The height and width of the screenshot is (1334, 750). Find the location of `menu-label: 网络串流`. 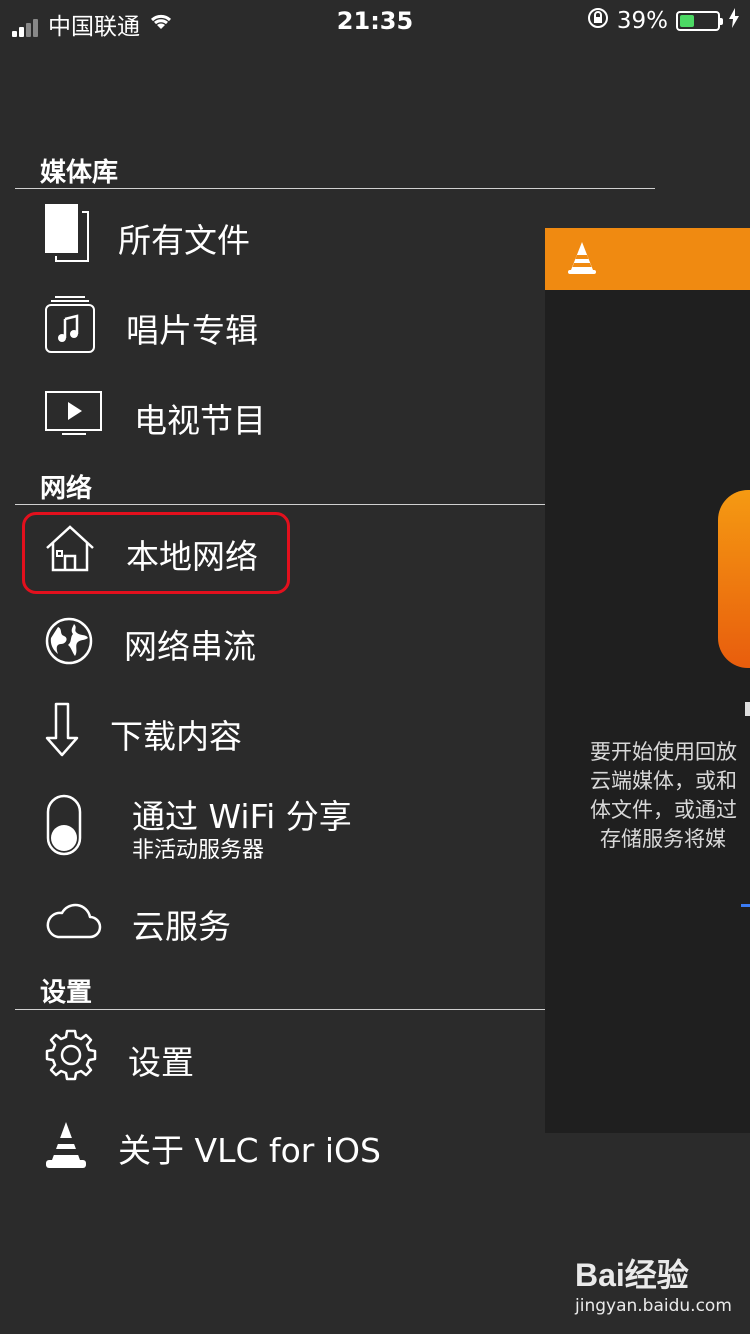

menu-label: 网络串流 is located at coordinates (190, 646).